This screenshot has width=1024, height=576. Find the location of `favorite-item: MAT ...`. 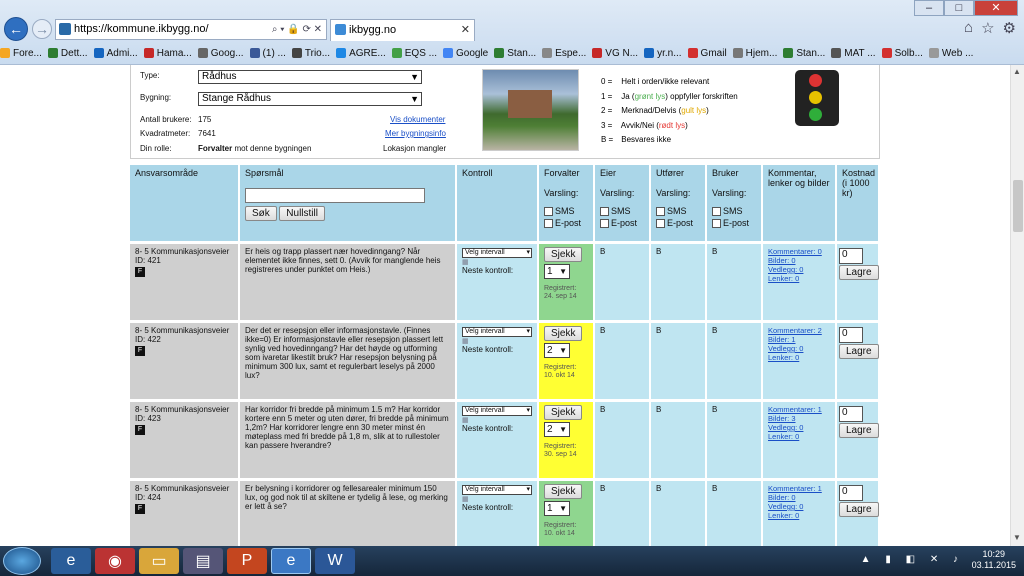

favorite-item: MAT ... is located at coordinates (853, 53).